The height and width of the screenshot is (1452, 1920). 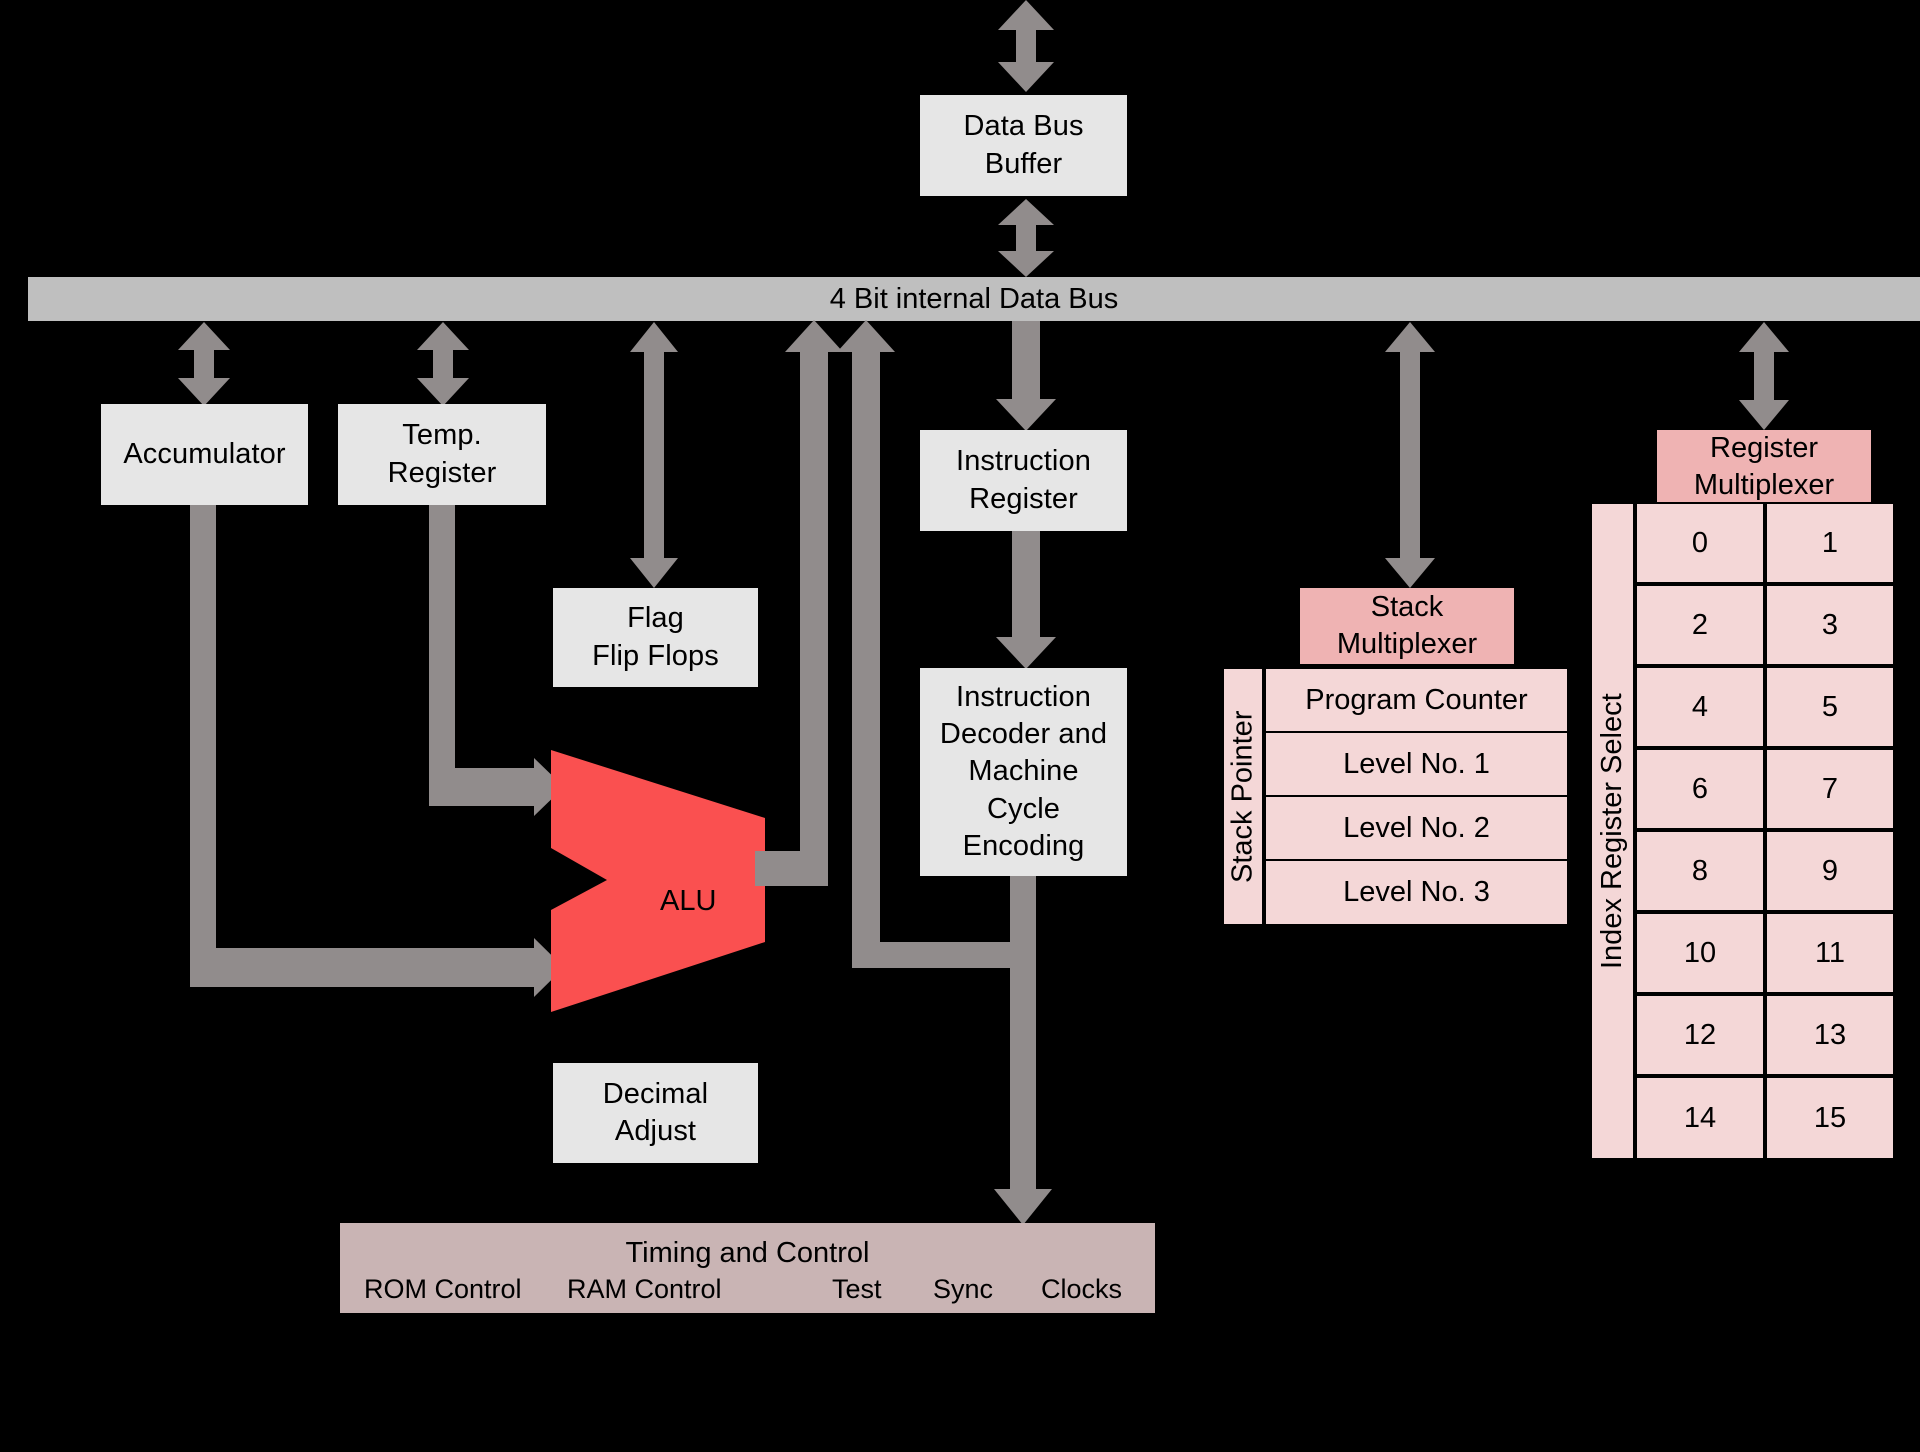 I want to click on bus-to-stack-multiplexer-arrow, so click(x=1410, y=455).